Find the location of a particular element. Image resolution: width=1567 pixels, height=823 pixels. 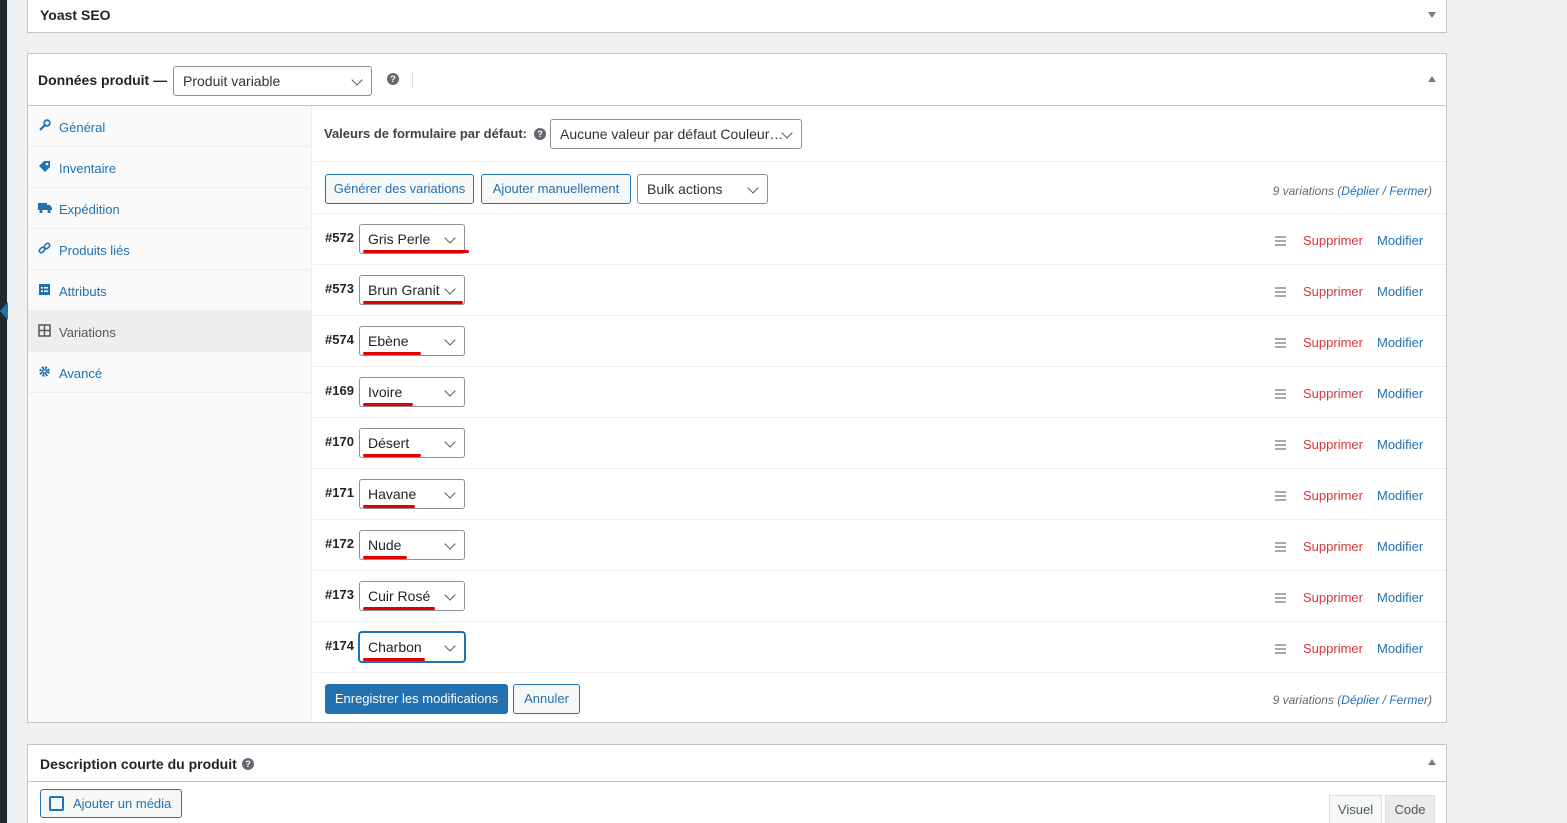

add-manually-button: Ajouter manuellement is located at coordinates (556, 189).